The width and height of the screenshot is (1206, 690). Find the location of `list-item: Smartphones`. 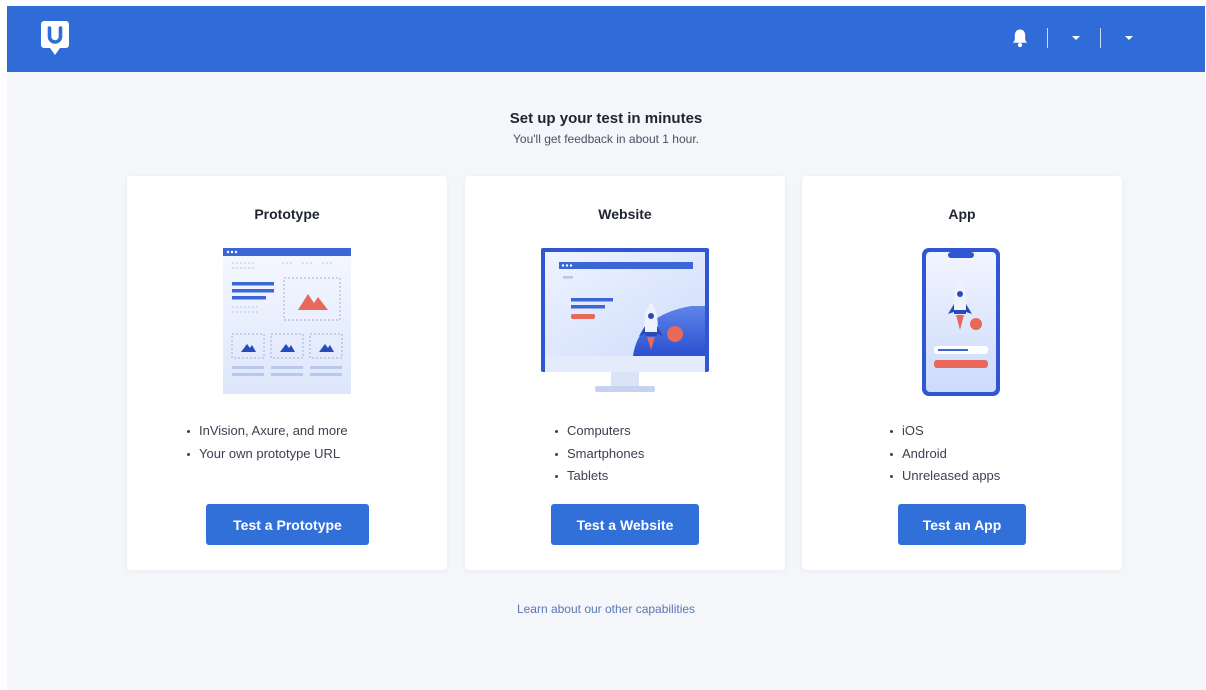

list-item: Smartphones is located at coordinates (598, 454).